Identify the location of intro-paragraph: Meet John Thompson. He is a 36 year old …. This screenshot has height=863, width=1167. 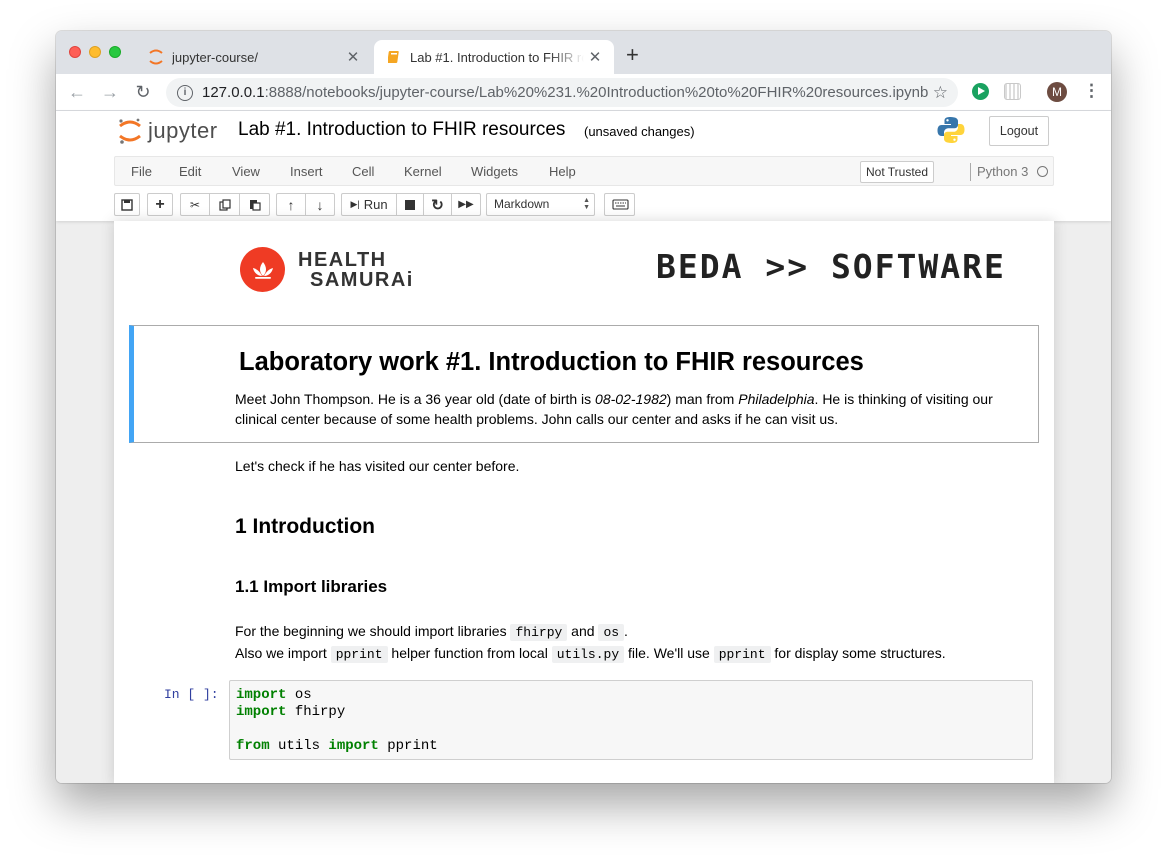
(614, 409).